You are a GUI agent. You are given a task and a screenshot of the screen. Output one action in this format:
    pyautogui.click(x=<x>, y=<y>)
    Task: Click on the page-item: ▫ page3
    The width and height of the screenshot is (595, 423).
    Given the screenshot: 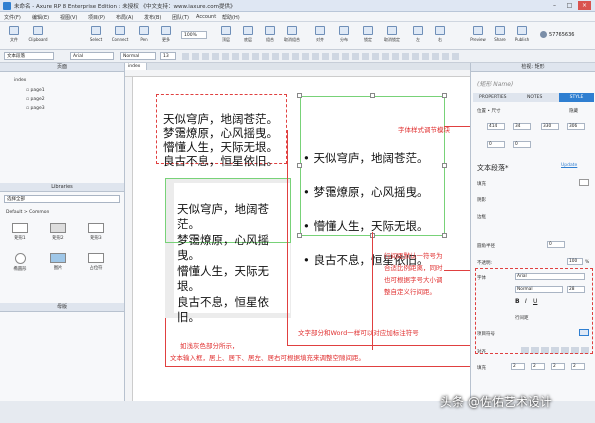 What is the action you would take?
    pyautogui.click(x=35, y=108)
    